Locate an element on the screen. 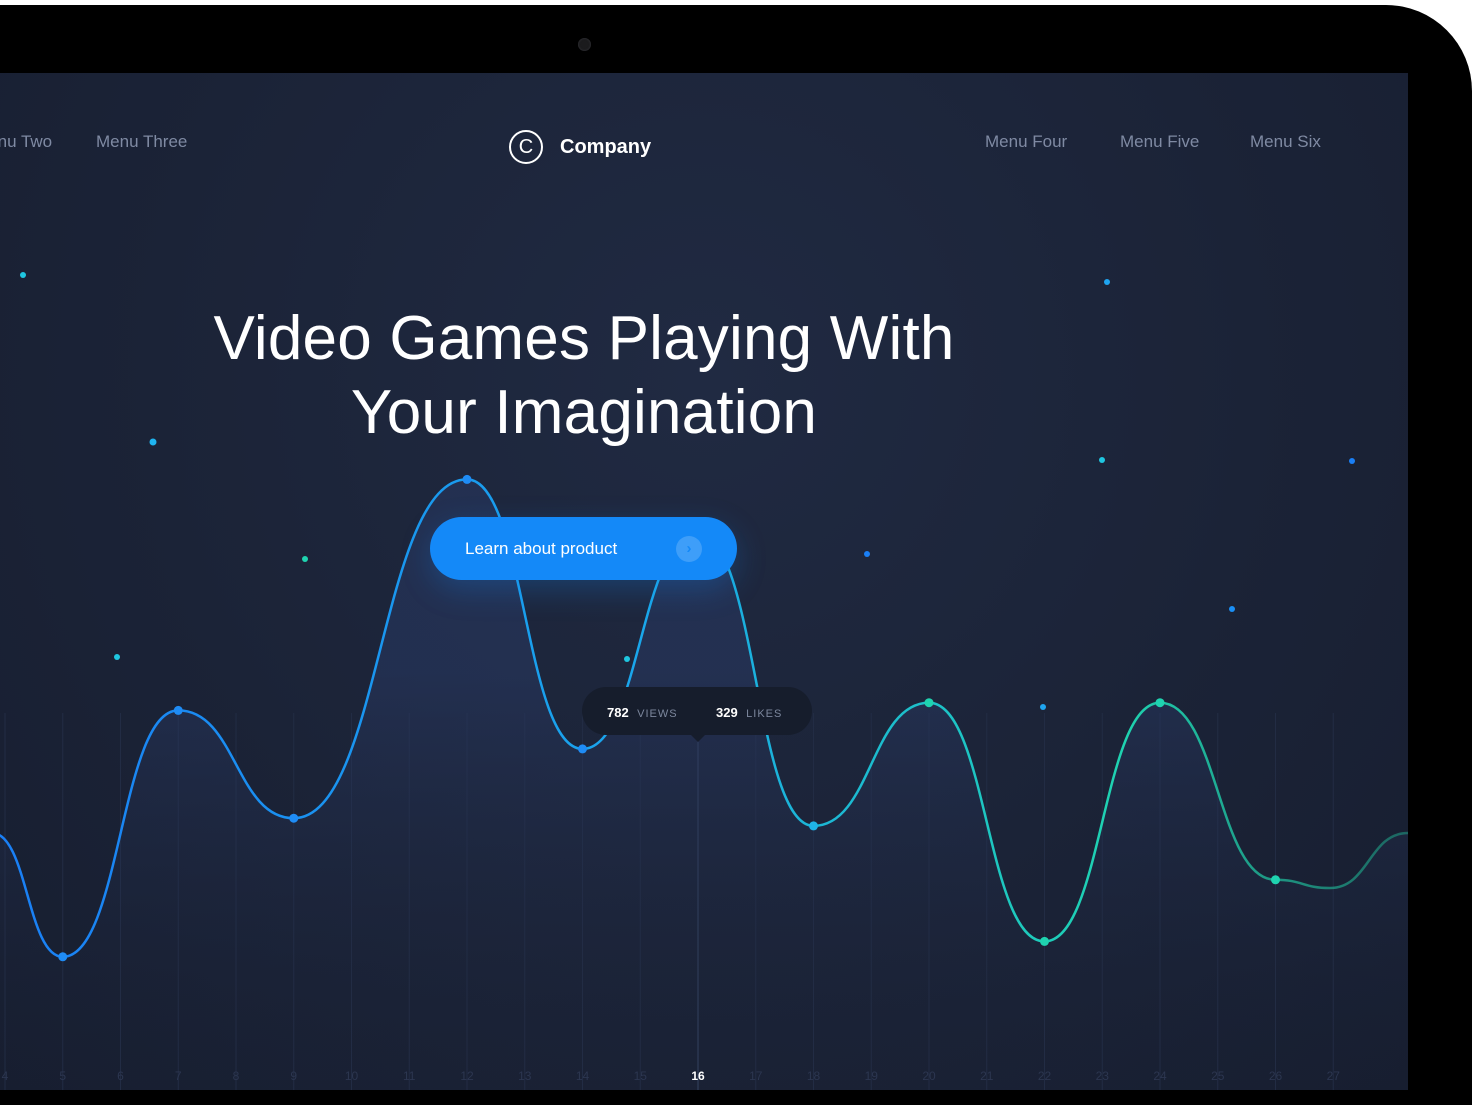 The width and height of the screenshot is (1476, 1105). likes-count: 329 is located at coordinates (727, 712).